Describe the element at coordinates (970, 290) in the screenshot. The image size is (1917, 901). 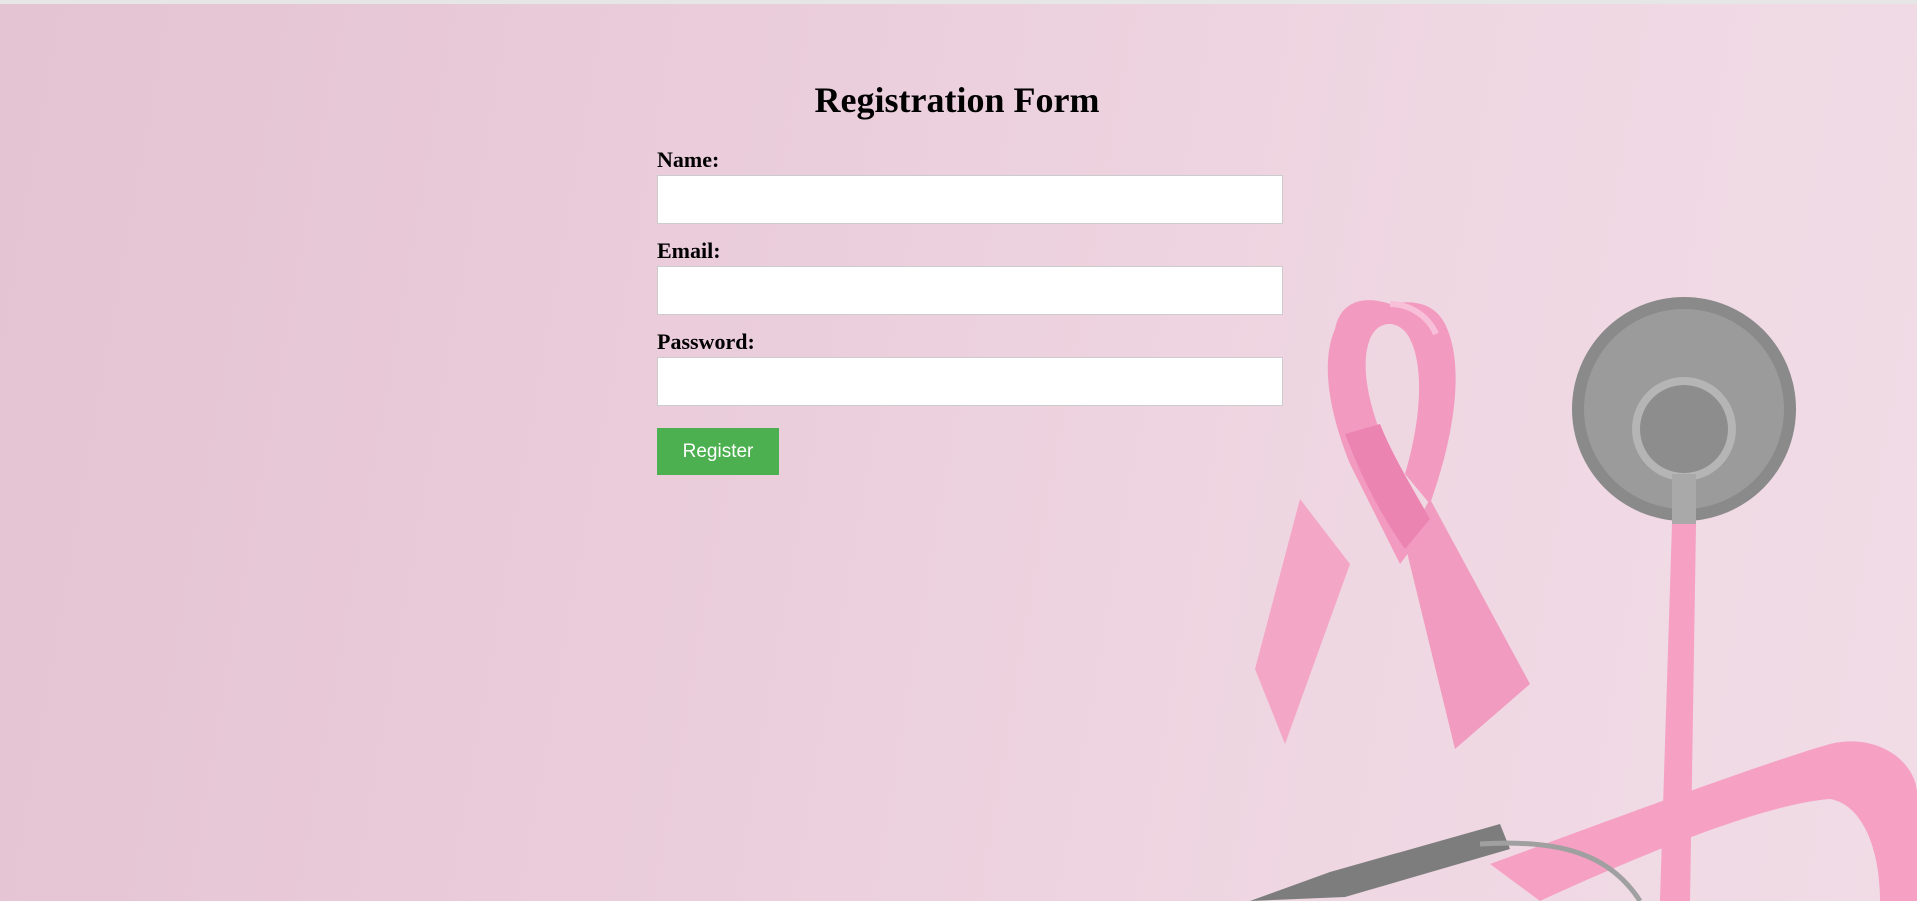
I see `email-input` at that location.